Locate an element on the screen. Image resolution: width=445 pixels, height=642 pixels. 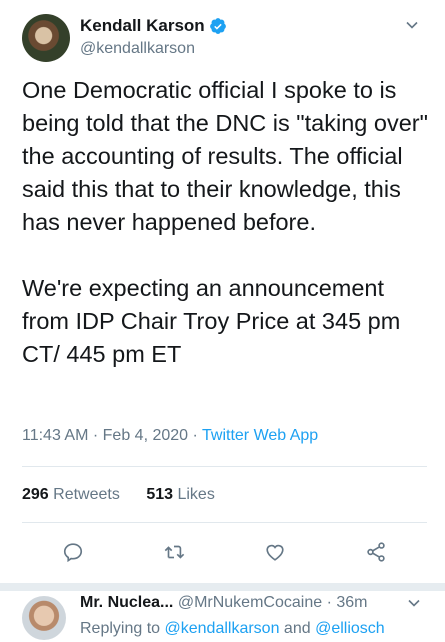
retweet-button is located at coordinates (174, 552).